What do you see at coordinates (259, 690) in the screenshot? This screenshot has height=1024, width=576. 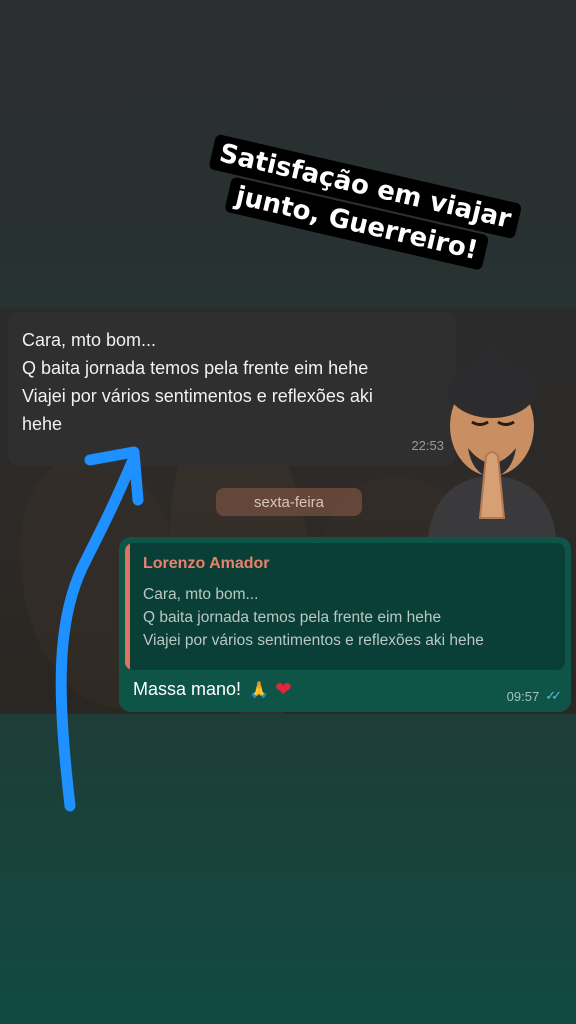 I see `folded-hands-icon: 🙏` at bounding box center [259, 690].